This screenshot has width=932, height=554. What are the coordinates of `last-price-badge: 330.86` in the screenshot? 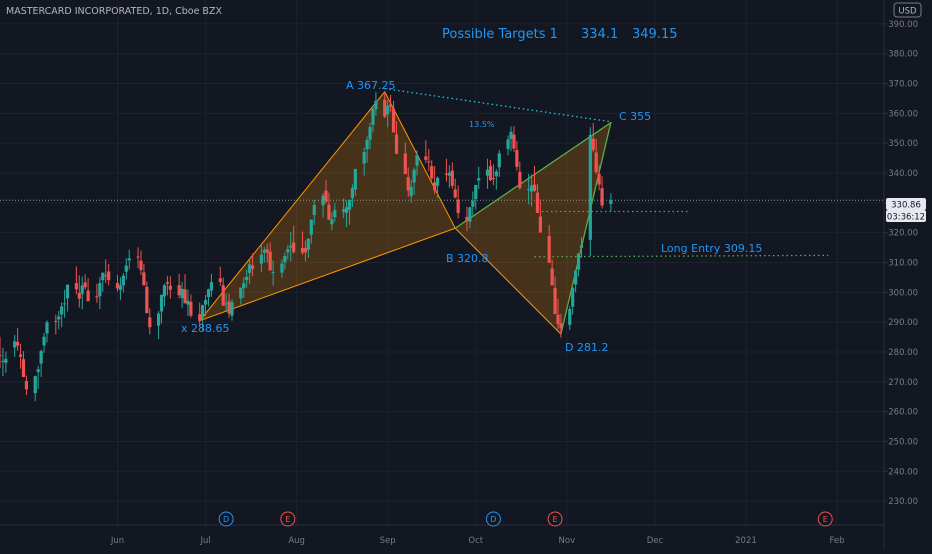 It's located at (906, 204).